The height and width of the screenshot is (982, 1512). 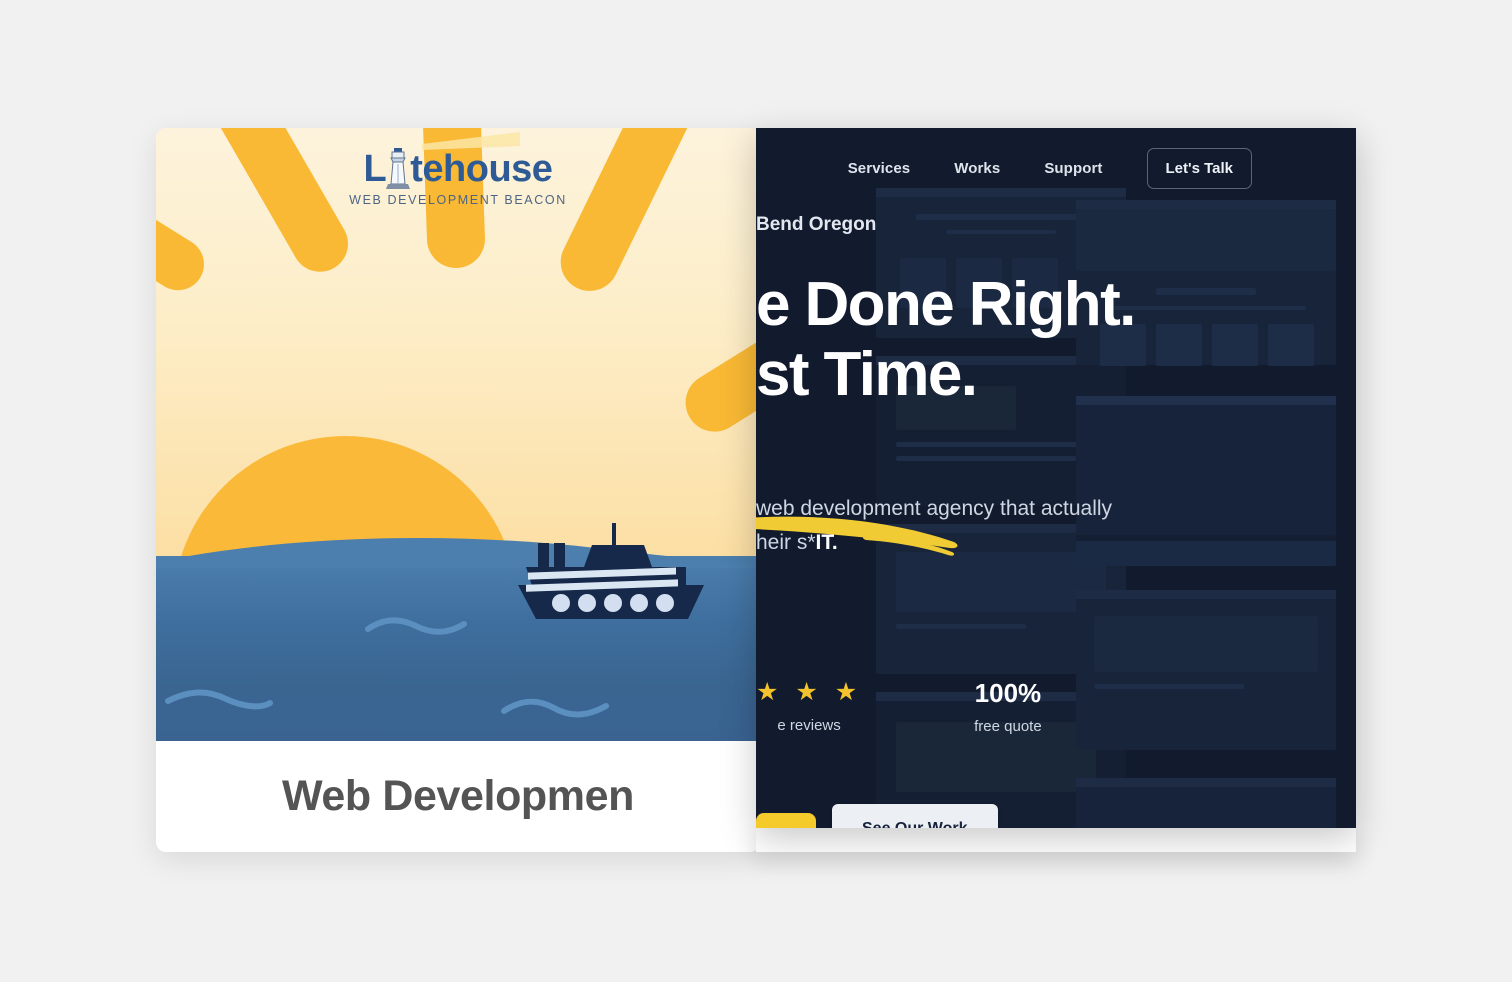 I want to click on see-our-work-button: See Our Work, so click(x=915, y=816).